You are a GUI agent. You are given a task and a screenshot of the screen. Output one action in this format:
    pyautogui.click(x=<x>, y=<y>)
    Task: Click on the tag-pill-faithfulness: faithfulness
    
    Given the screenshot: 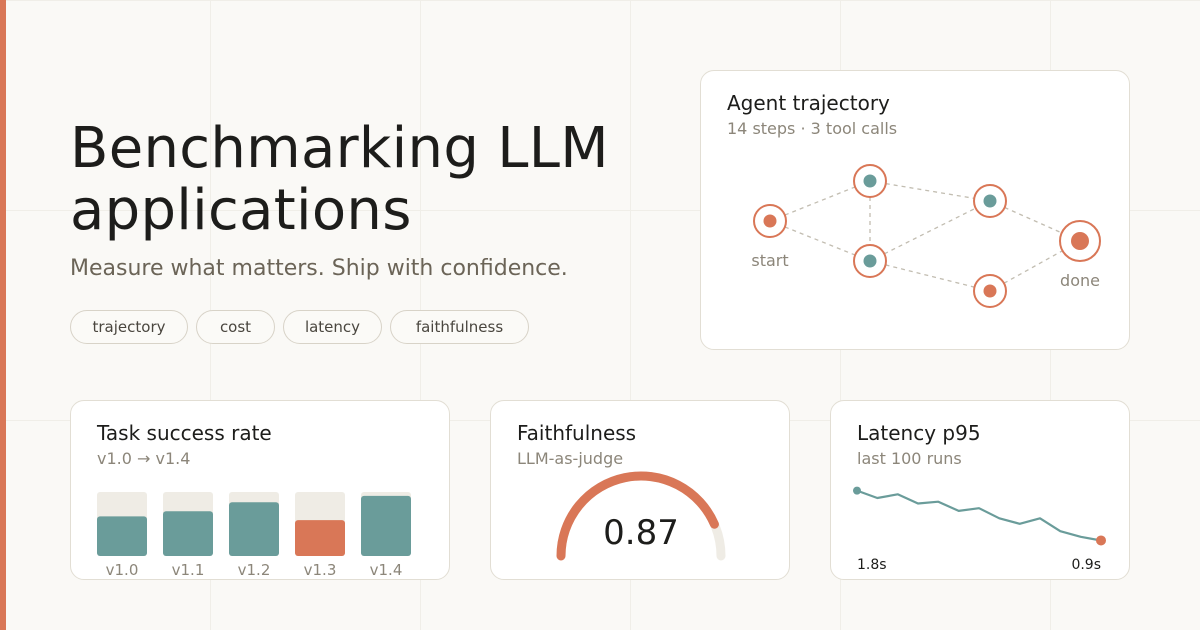 What is the action you would take?
    pyautogui.click(x=459, y=327)
    